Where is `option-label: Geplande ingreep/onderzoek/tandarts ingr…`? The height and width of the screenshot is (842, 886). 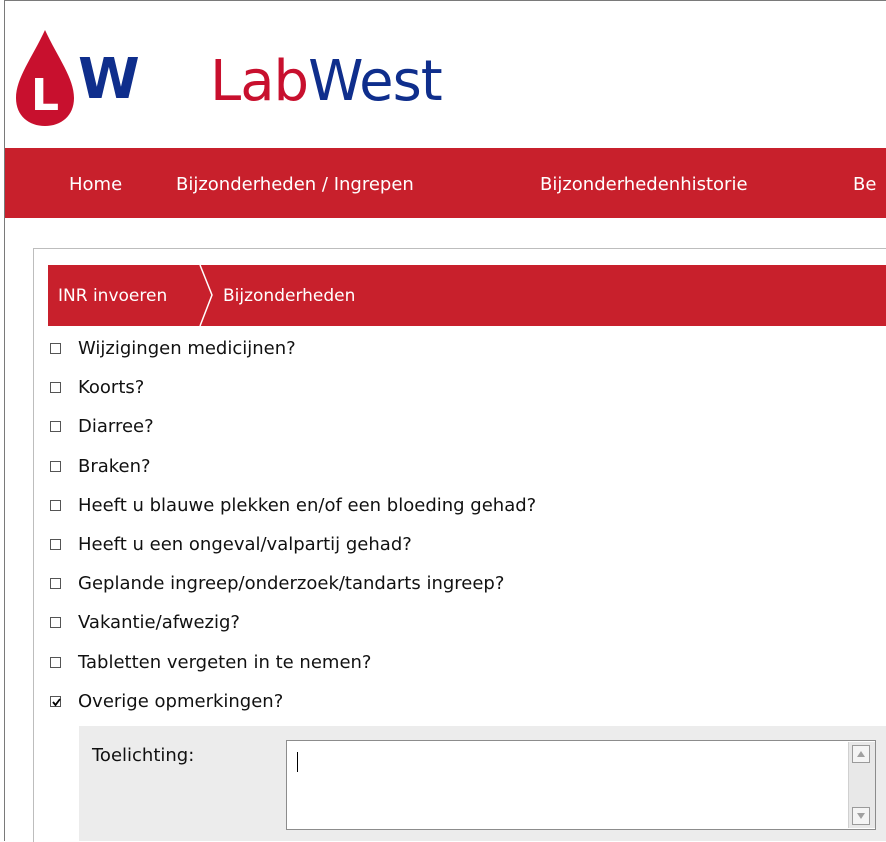
option-label: Geplande ingreep/onderzoek/tandarts ingr… is located at coordinates (291, 584).